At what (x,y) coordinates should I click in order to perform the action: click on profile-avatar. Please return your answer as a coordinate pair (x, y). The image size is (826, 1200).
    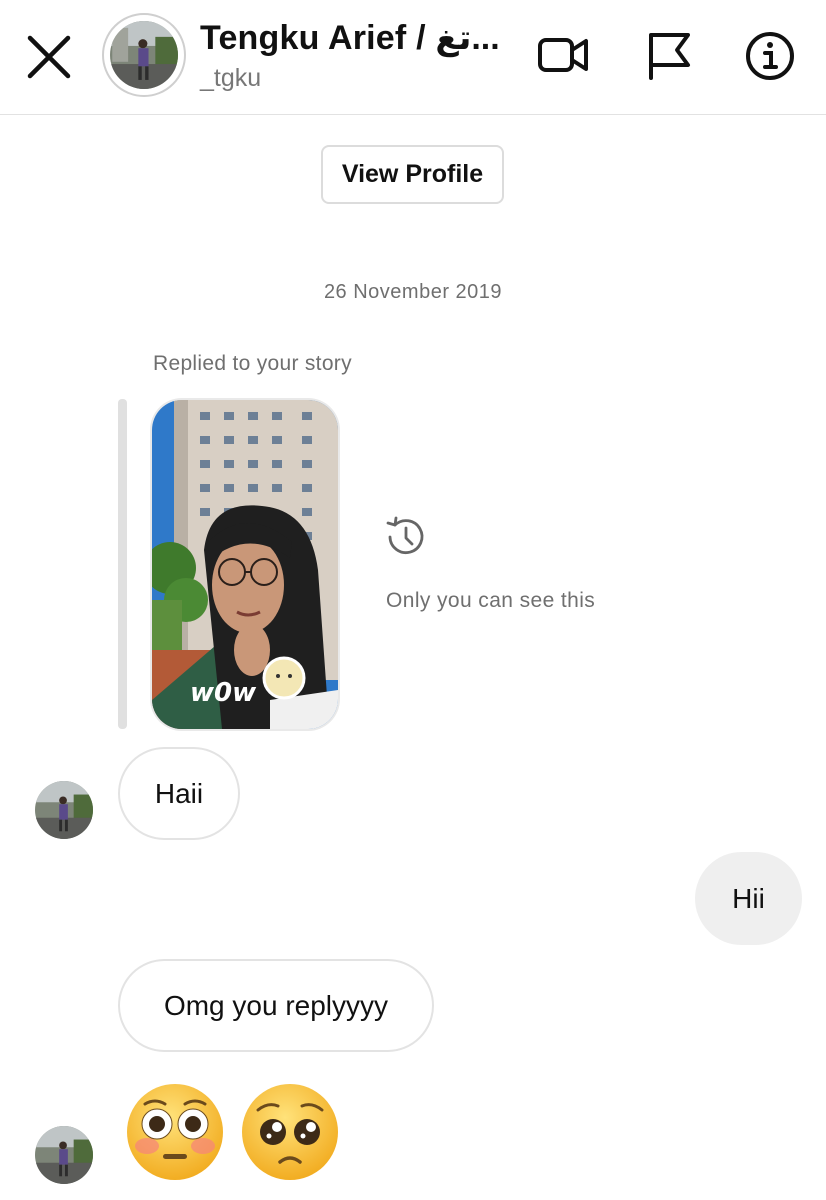
    Looking at the image, I should click on (144, 55).